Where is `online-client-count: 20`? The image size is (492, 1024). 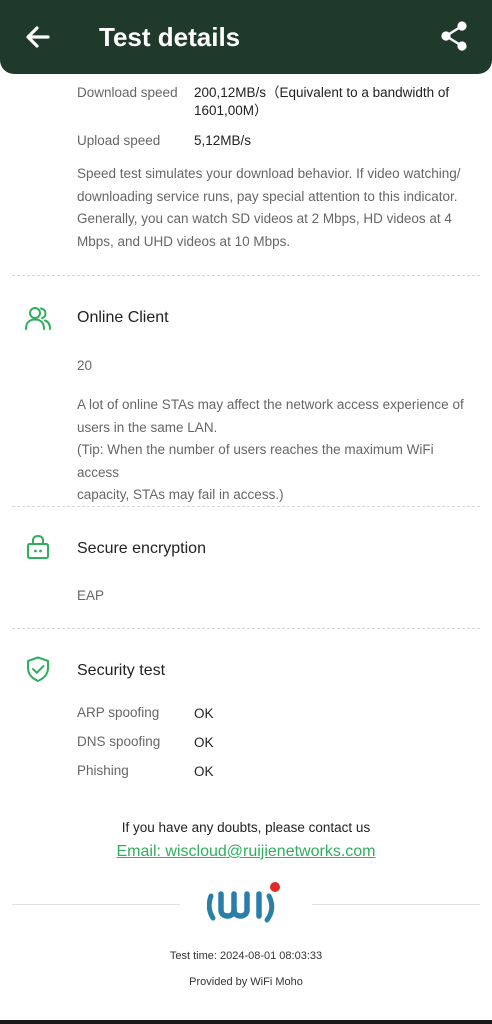
online-client-count: 20 is located at coordinates (85, 365).